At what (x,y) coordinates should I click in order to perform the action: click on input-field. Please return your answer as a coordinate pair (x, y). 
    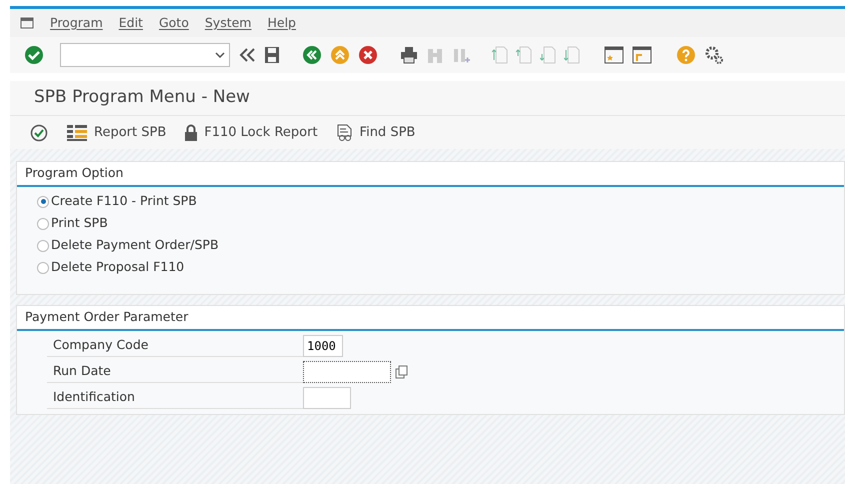
    Looking at the image, I should click on (347, 371).